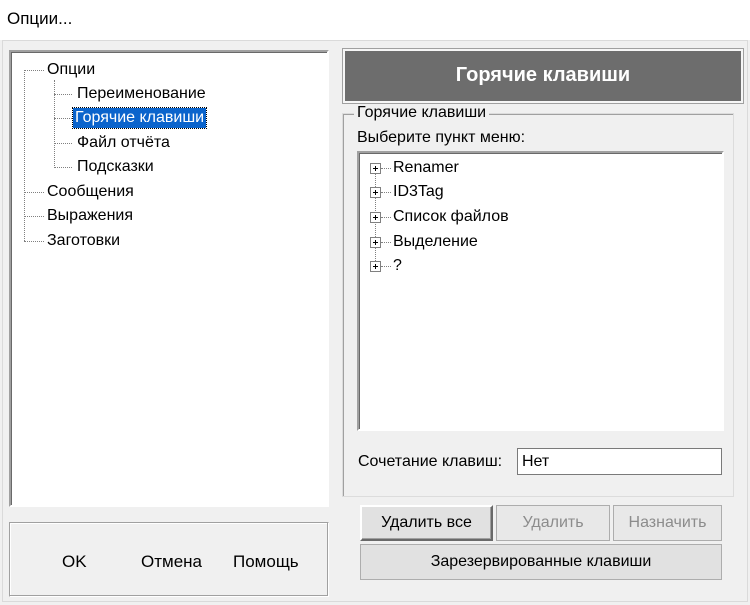 Image resolution: width=750 pixels, height=605 pixels. What do you see at coordinates (74, 562) in the screenshot?
I see `ok-button: OK` at bounding box center [74, 562].